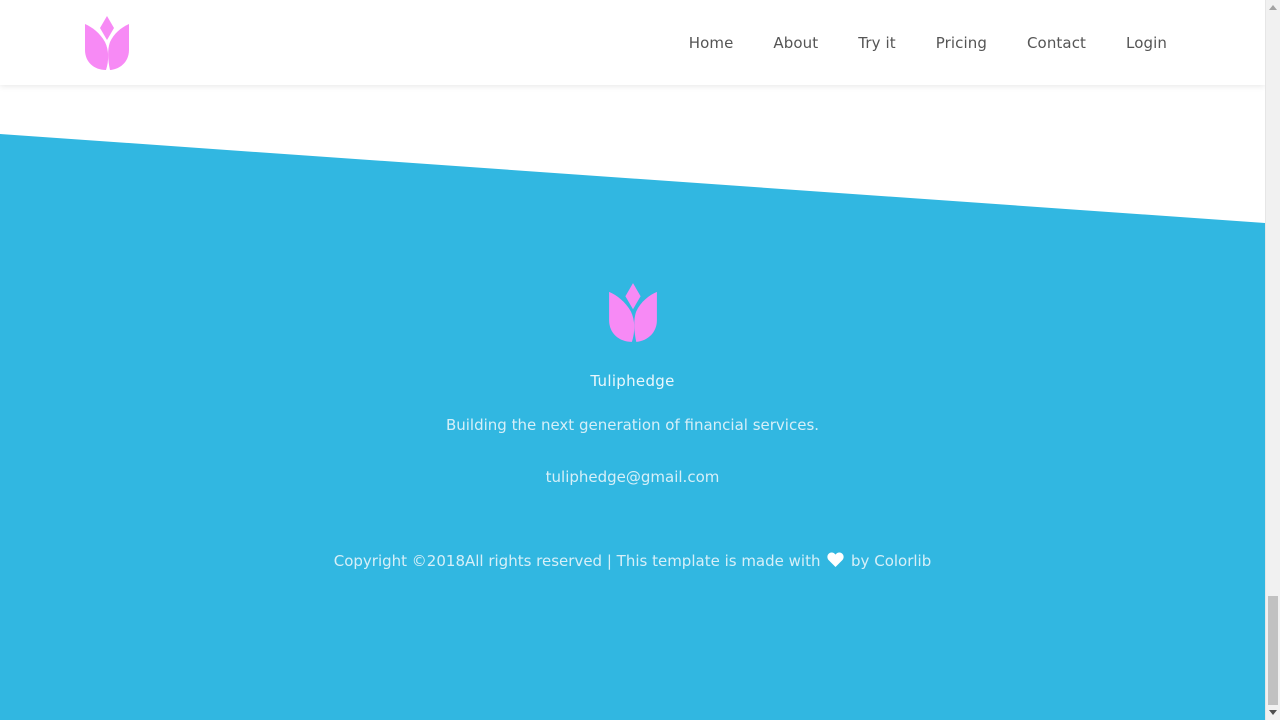 The image size is (1280, 720). I want to click on nav-contact: Contact, so click(1056, 43).